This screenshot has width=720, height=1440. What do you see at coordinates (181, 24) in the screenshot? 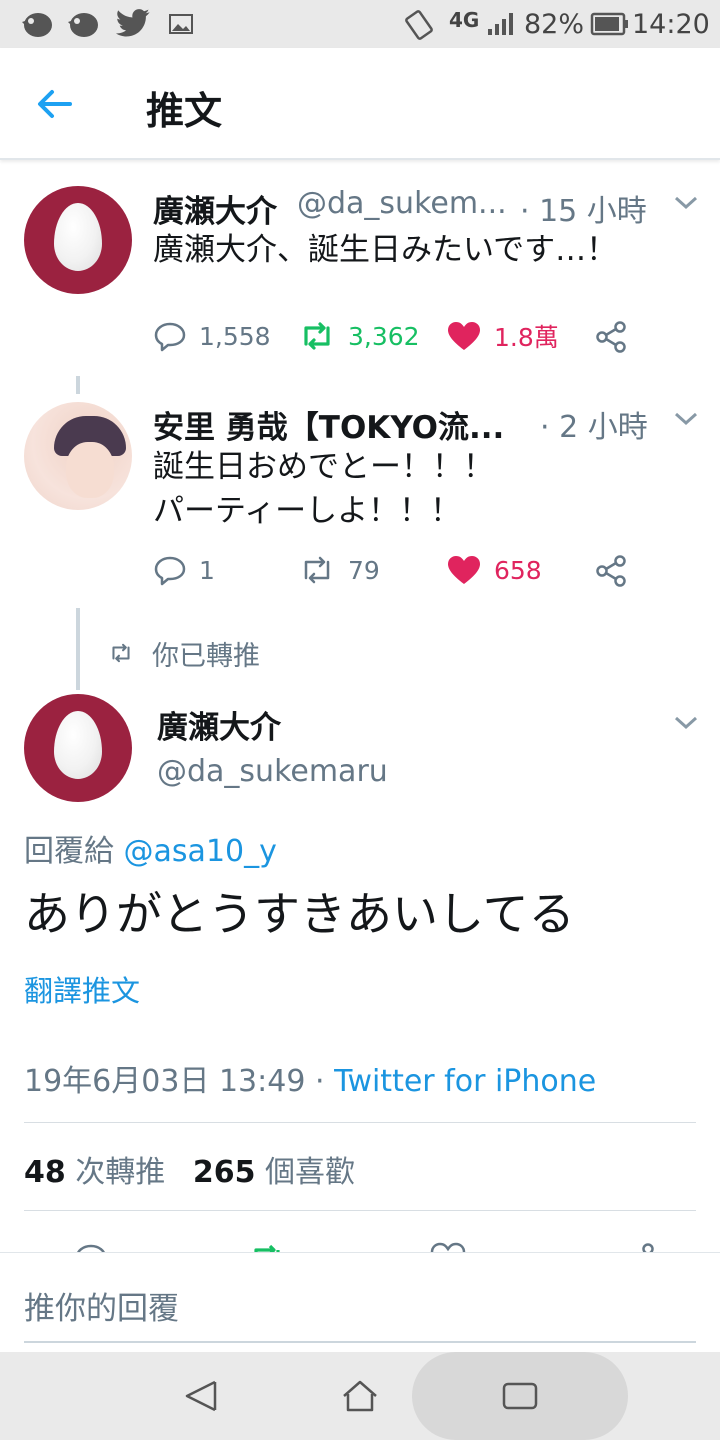
I see `image-icon` at bounding box center [181, 24].